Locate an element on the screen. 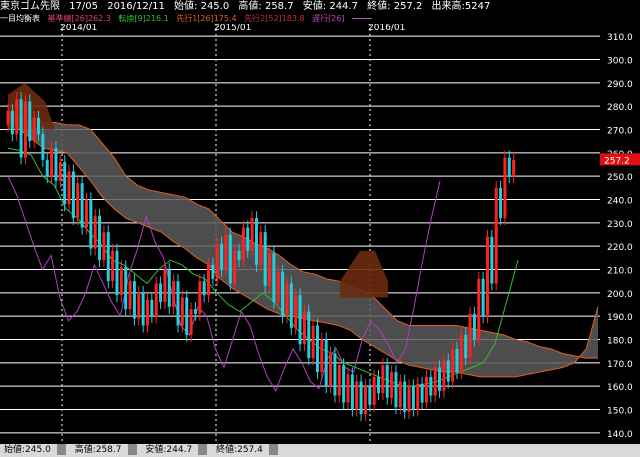 The height and width of the screenshot is (457, 640). legend-chikou: 遅行[26] is located at coordinates (328, 18).